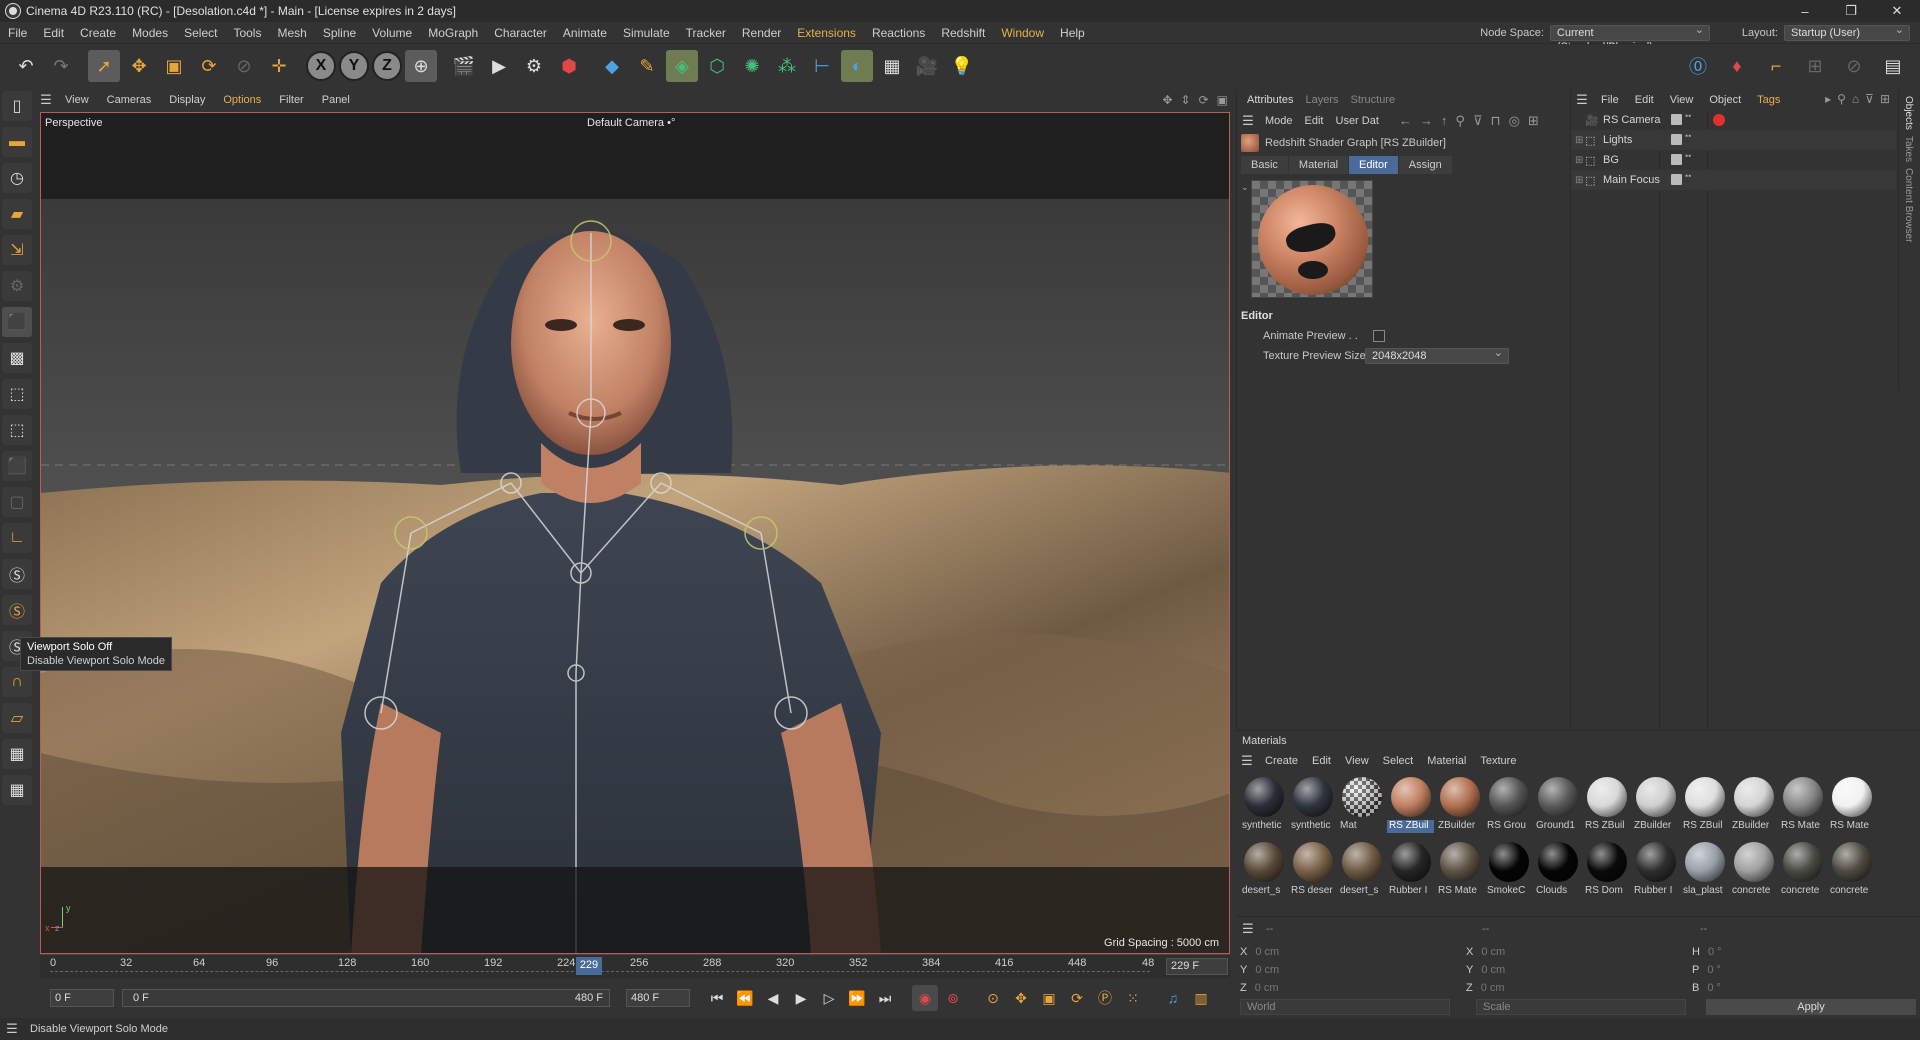 The height and width of the screenshot is (1040, 1920). What do you see at coordinates (1802, 807) in the screenshot?
I see `material-thumbnail: RS Mate` at bounding box center [1802, 807].